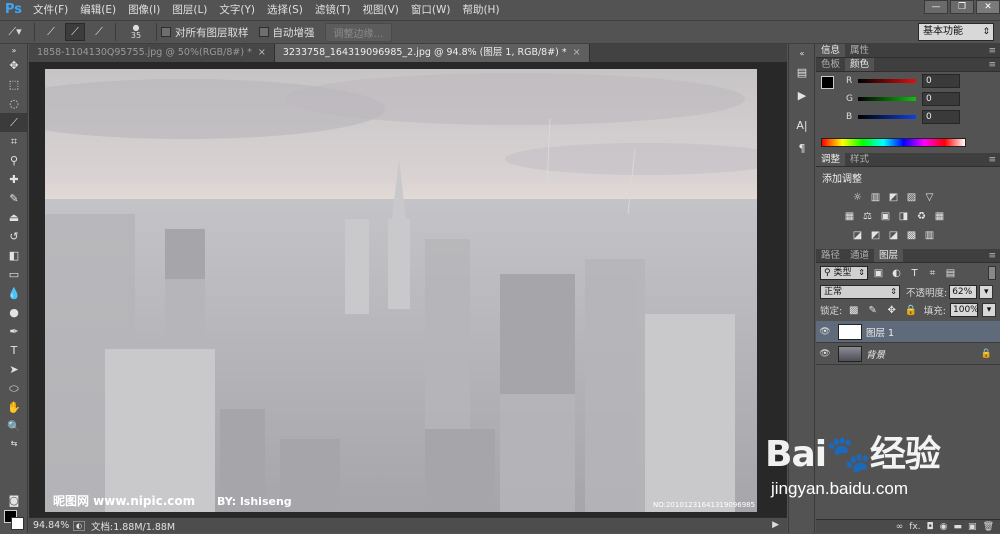 The width and height of the screenshot is (1000, 534). Describe the element at coordinates (286, 32) in the screenshot. I see `auto-enhance-checkbox: 自动增强` at that location.